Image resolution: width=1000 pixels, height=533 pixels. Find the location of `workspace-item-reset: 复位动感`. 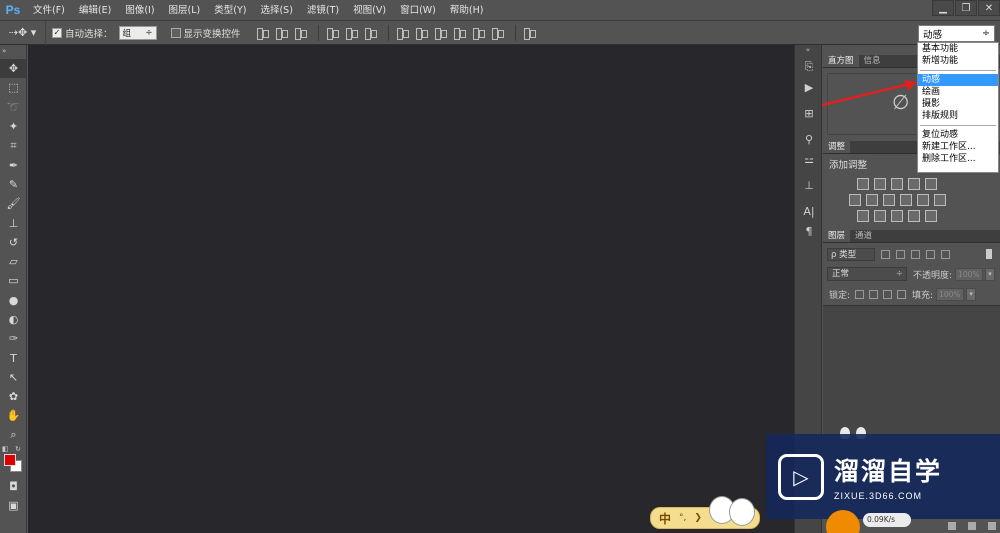

workspace-item-reset: 复位动感 is located at coordinates (958, 135).